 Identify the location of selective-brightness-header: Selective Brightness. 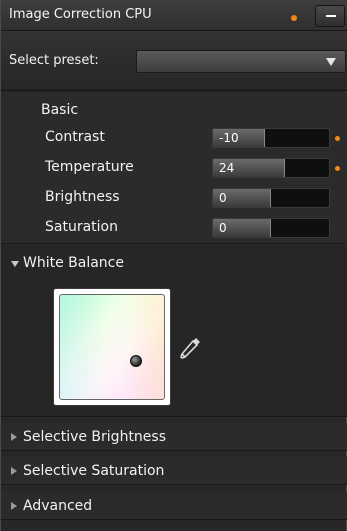
(174, 437).